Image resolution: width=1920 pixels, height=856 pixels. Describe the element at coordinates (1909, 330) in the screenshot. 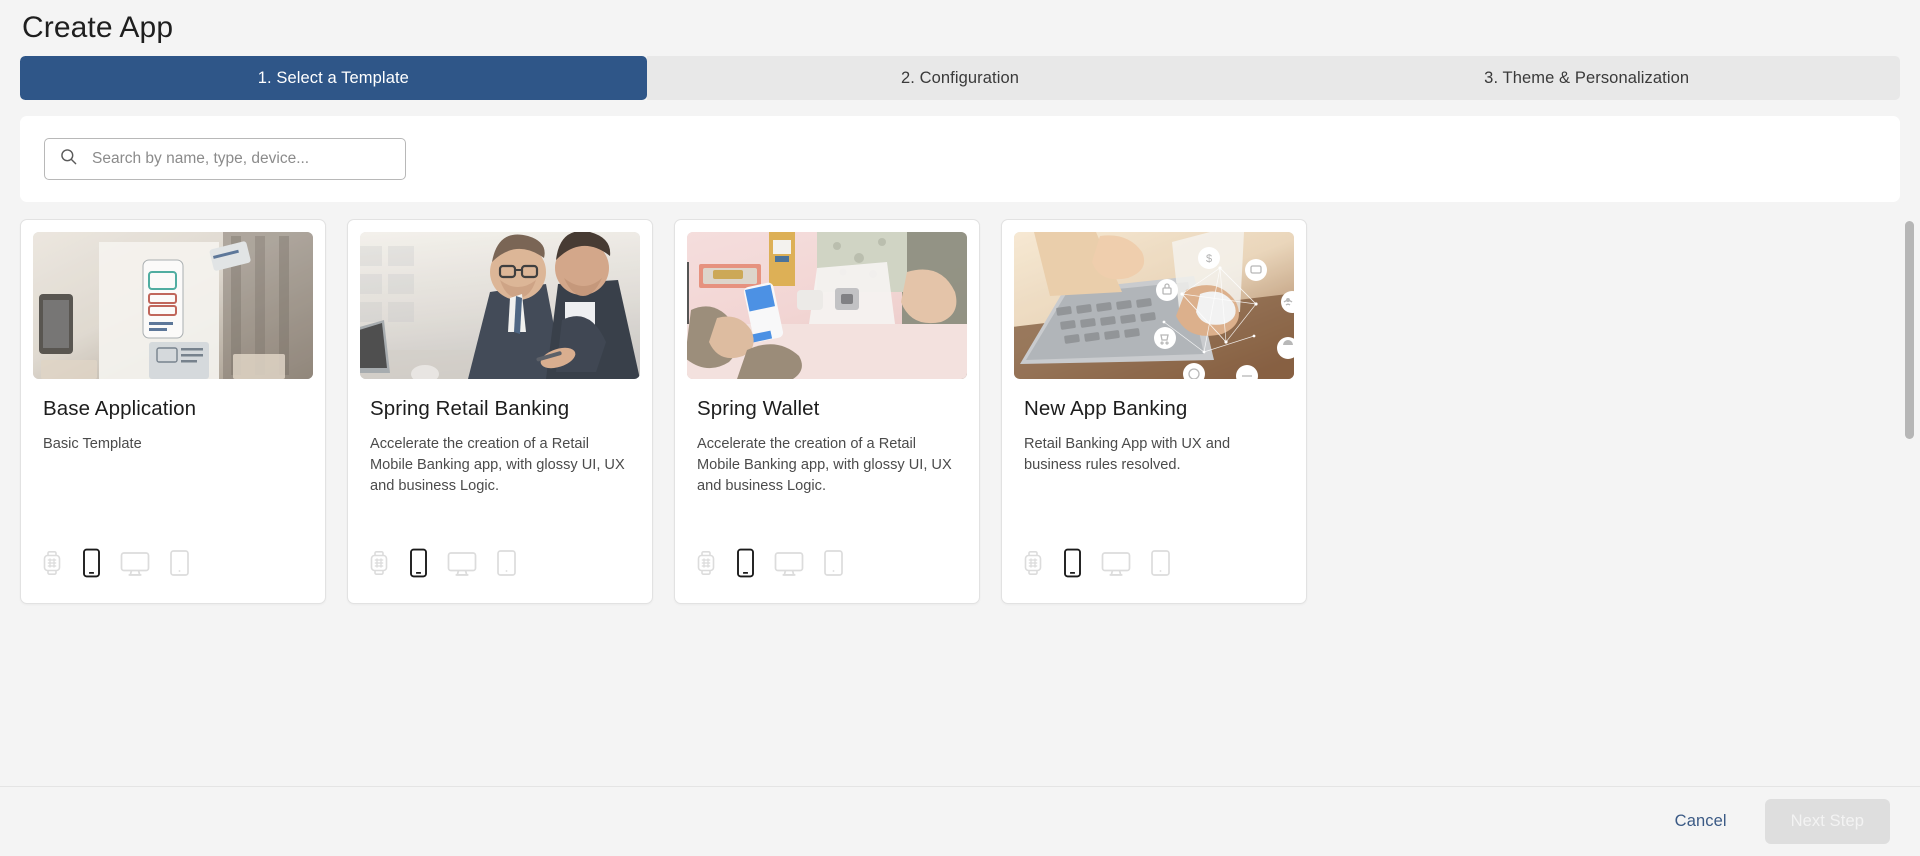

I see `vertical-scrollbar-thumb` at that location.